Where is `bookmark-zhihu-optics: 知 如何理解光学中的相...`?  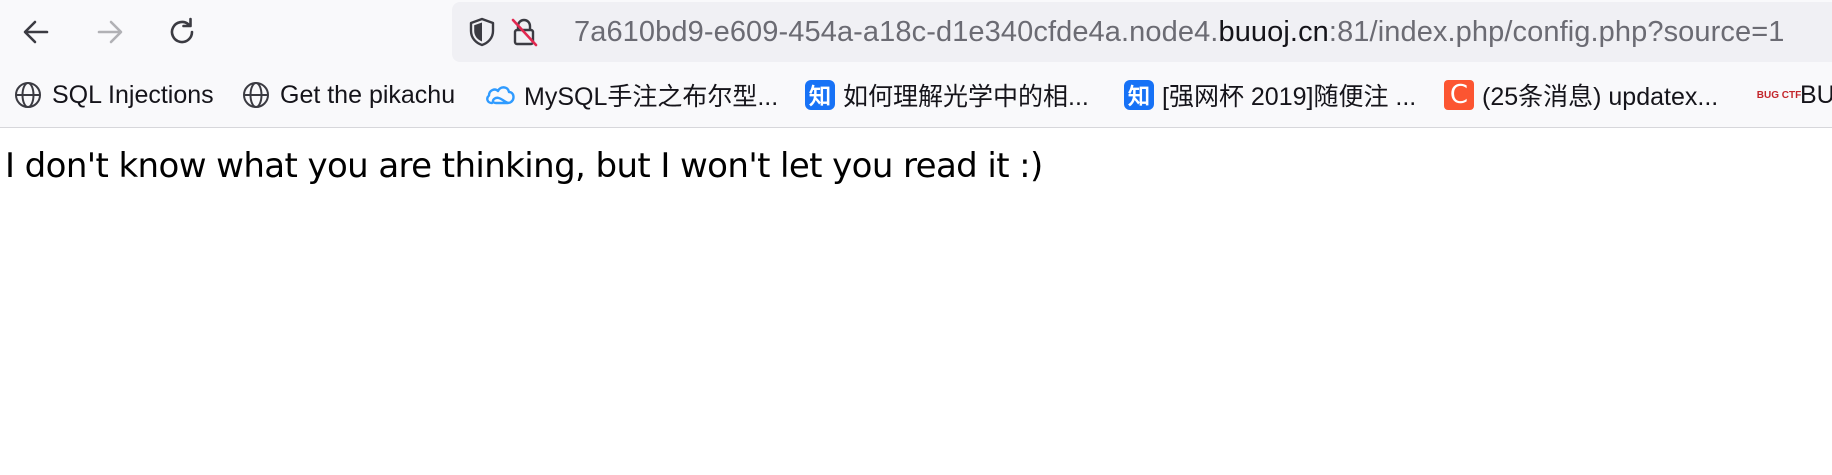 bookmark-zhihu-optics: 知 如何理解光学中的相... is located at coordinates (947, 95).